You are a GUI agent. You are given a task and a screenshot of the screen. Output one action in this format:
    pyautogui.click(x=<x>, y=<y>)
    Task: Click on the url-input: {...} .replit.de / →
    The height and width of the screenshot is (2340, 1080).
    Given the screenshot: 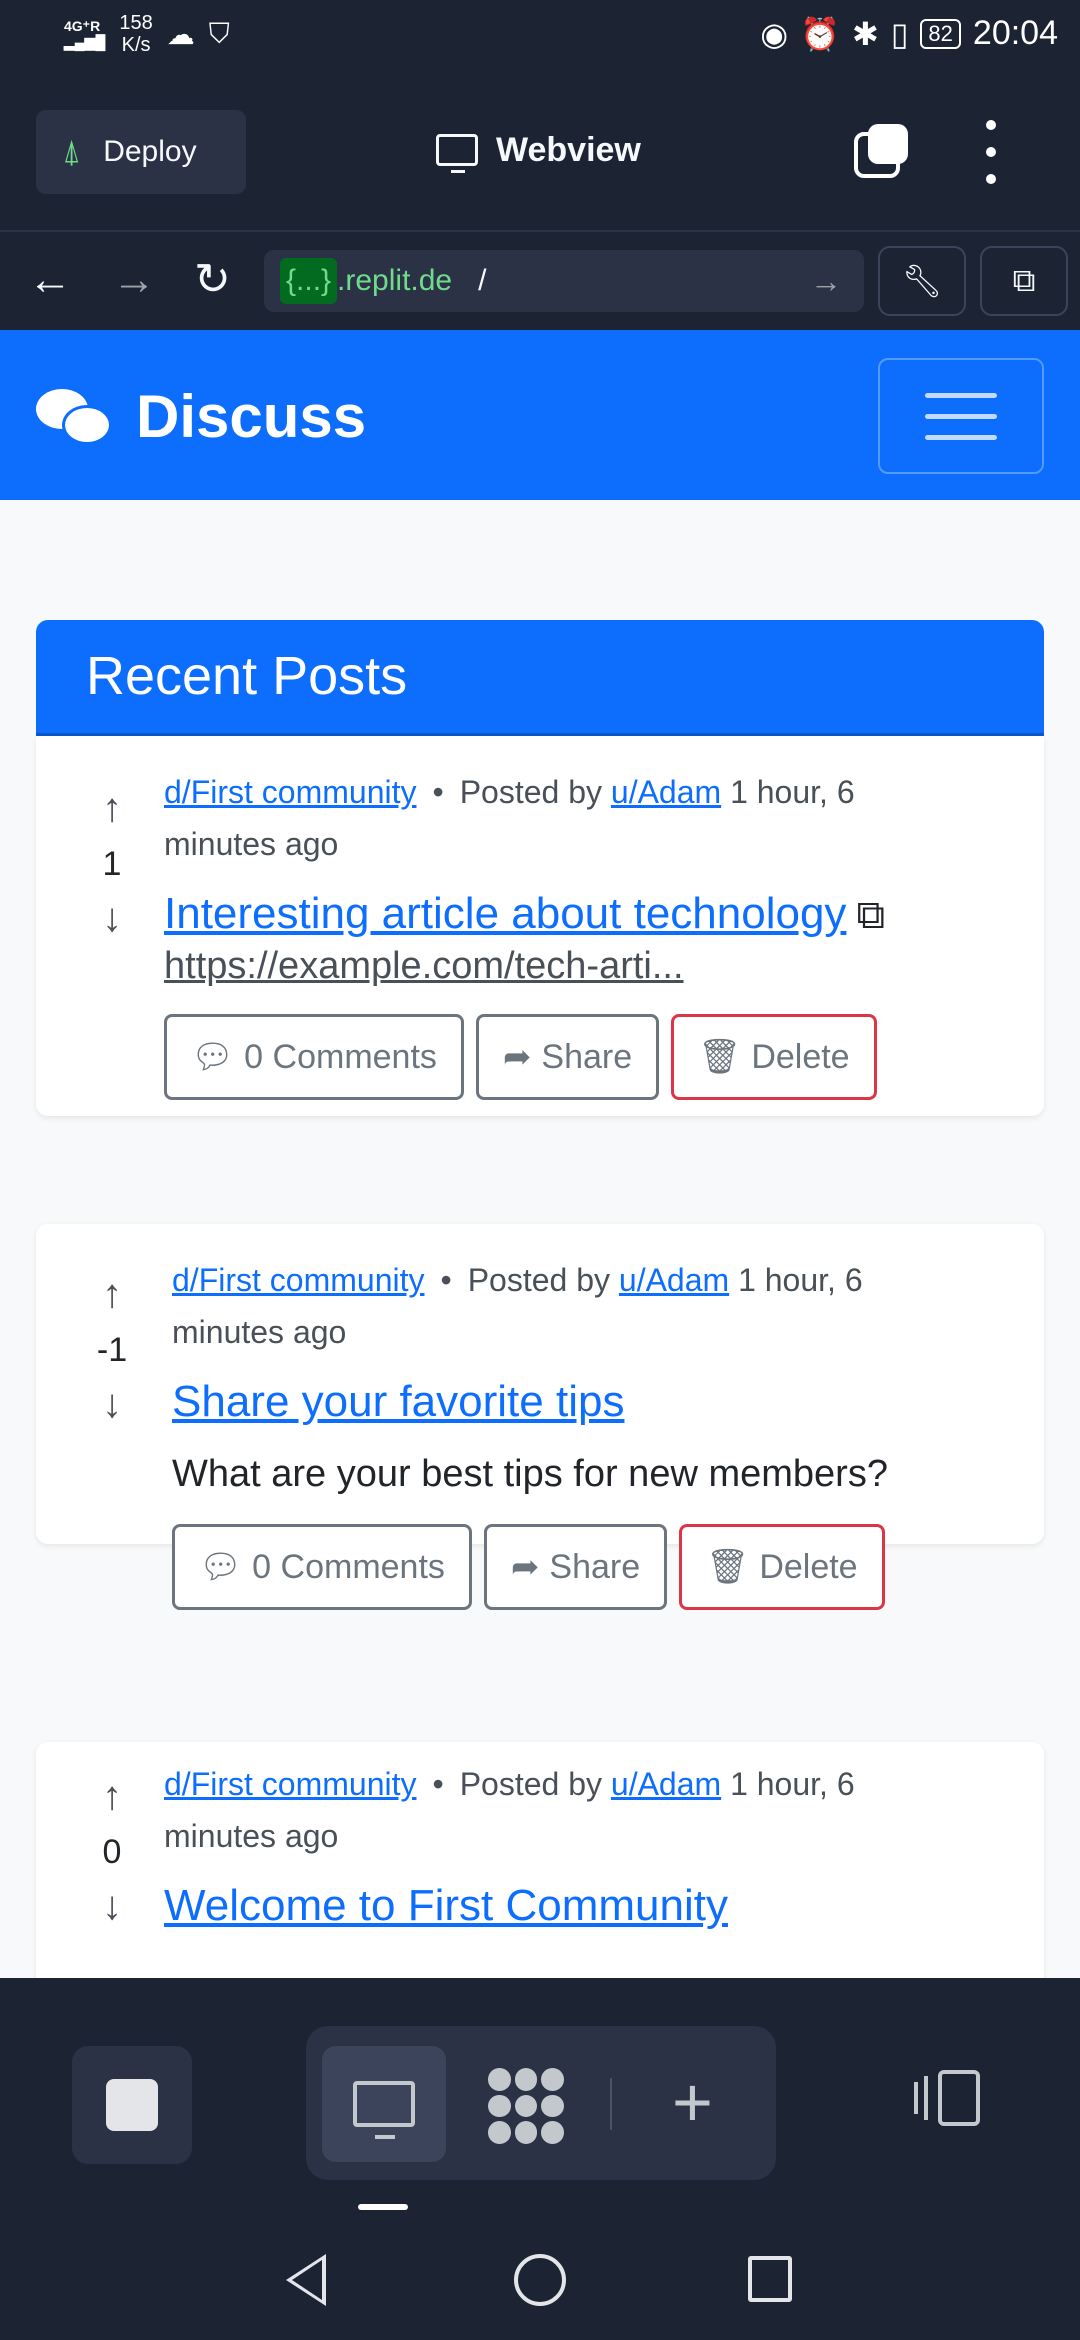 What is the action you would take?
    pyautogui.click(x=564, y=281)
    